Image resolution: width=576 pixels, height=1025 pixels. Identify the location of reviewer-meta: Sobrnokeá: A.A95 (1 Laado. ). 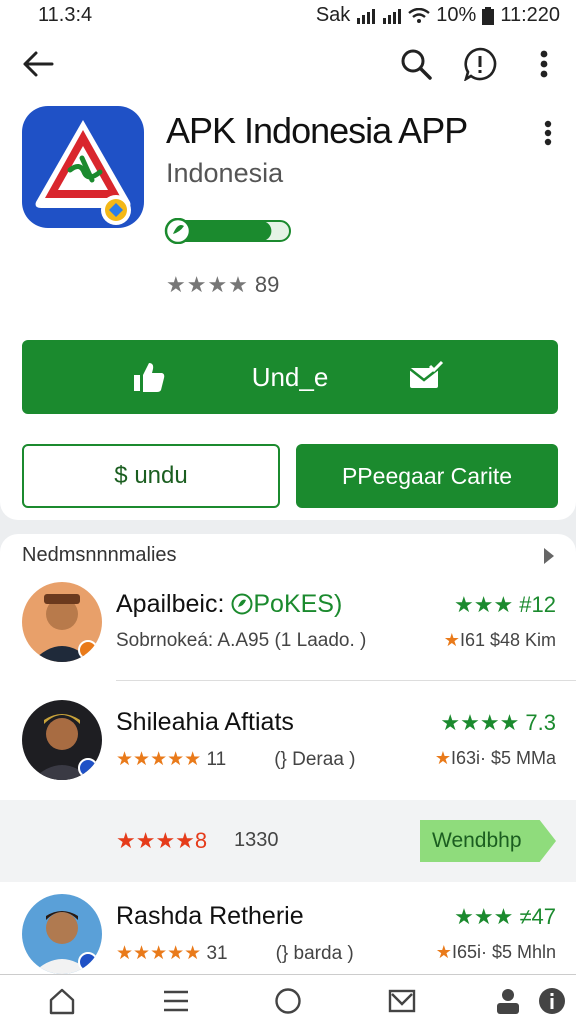
(241, 640).